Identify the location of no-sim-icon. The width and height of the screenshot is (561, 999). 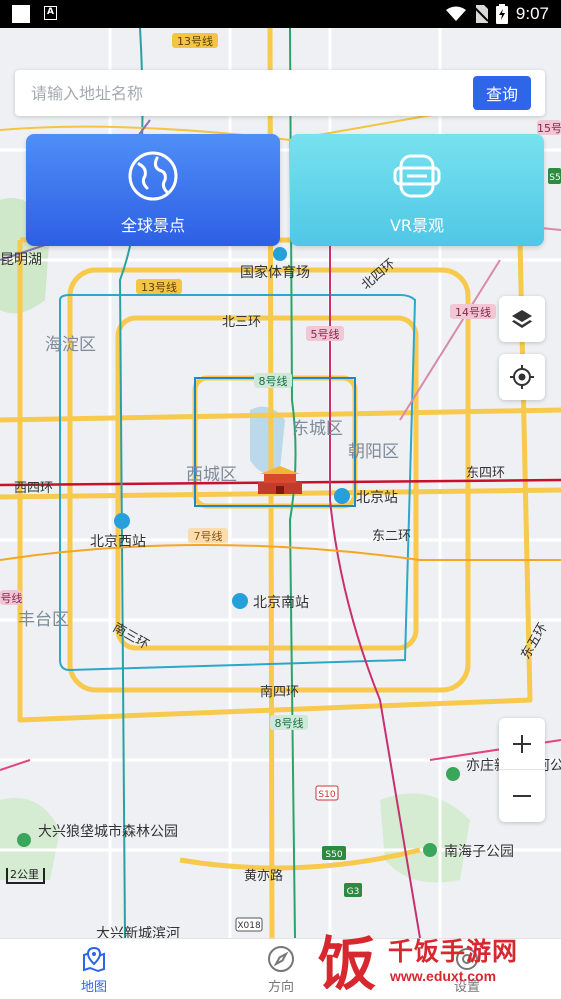
(480, 14).